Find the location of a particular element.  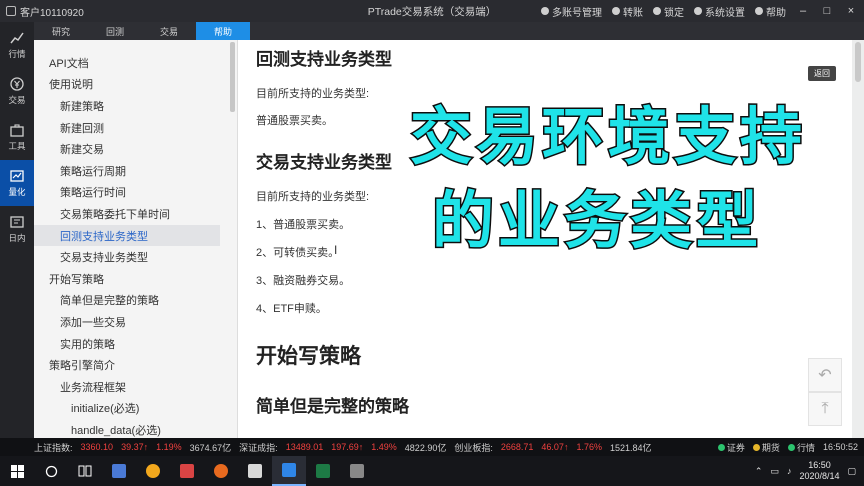

leftnav-intraday: 日内 is located at coordinates (17, 229).